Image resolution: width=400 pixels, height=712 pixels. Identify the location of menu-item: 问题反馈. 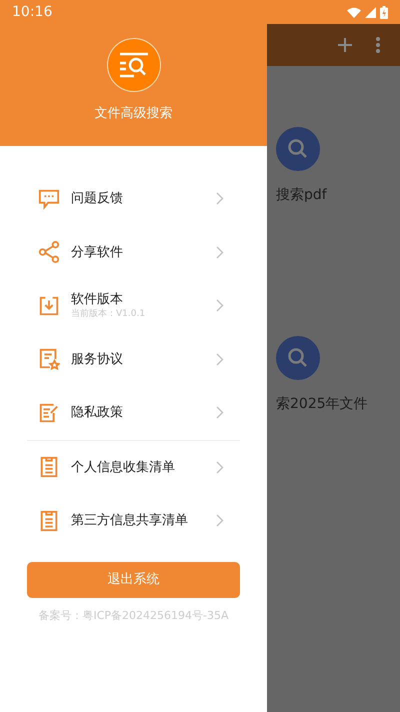
(133, 199).